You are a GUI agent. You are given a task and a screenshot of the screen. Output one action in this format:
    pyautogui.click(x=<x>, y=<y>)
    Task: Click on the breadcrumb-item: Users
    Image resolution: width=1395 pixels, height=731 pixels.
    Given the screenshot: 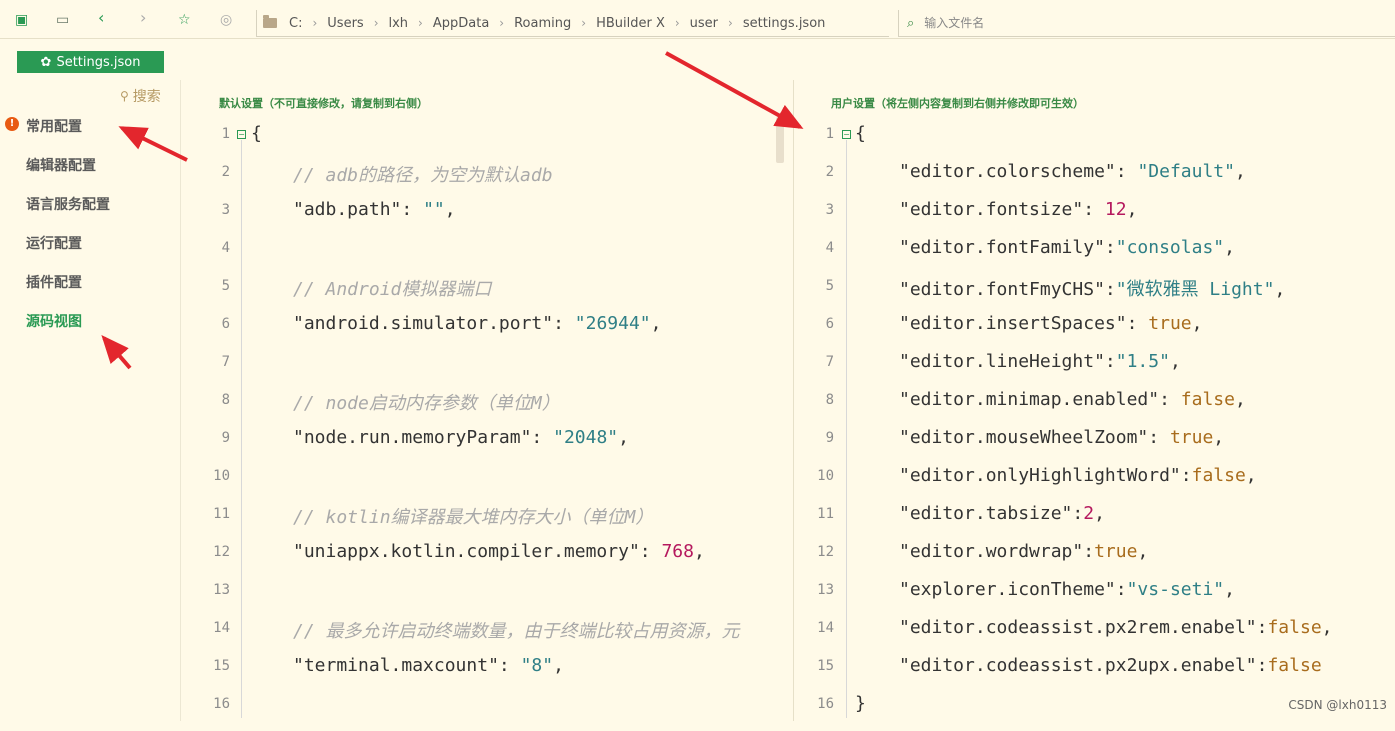 What is the action you would take?
    pyautogui.click(x=345, y=23)
    